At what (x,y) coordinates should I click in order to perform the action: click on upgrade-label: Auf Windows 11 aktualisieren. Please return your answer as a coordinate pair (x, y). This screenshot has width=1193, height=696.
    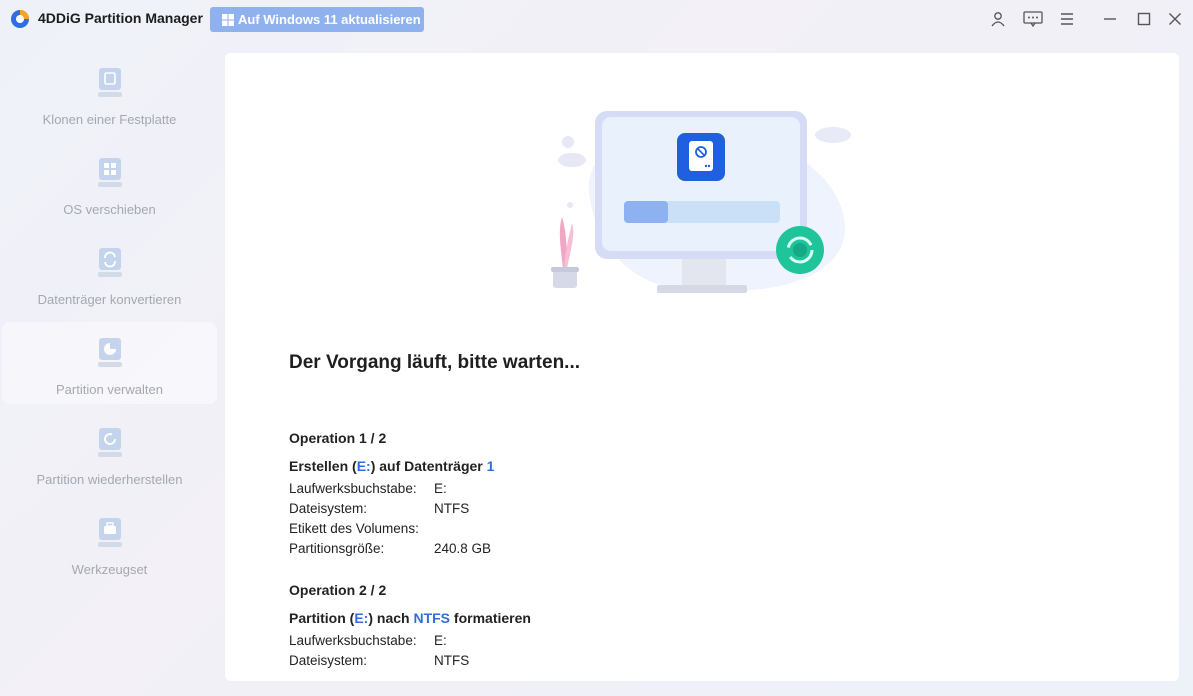
    Looking at the image, I should click on (329, 19).